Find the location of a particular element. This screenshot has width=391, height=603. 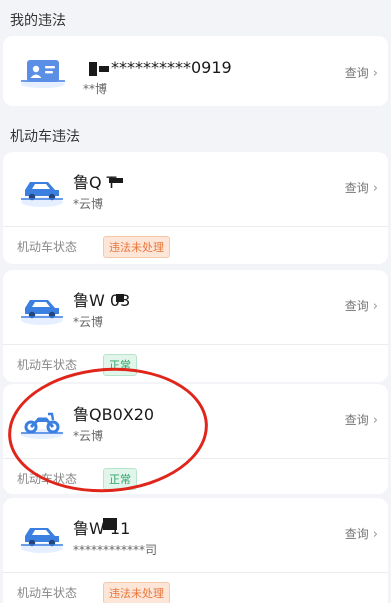

section-title-license: 我的违法 is located at coordinates (38, 21).